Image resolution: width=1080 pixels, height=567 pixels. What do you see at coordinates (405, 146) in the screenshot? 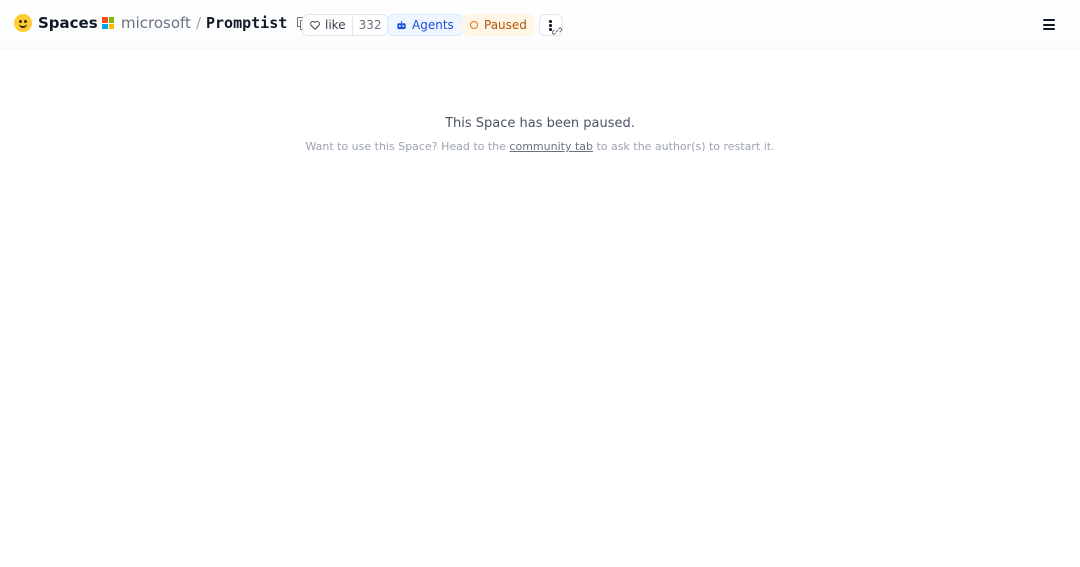
I see `paused-message-prefix: Want to use this Space? Head to the` at bounding box center [405, 146].